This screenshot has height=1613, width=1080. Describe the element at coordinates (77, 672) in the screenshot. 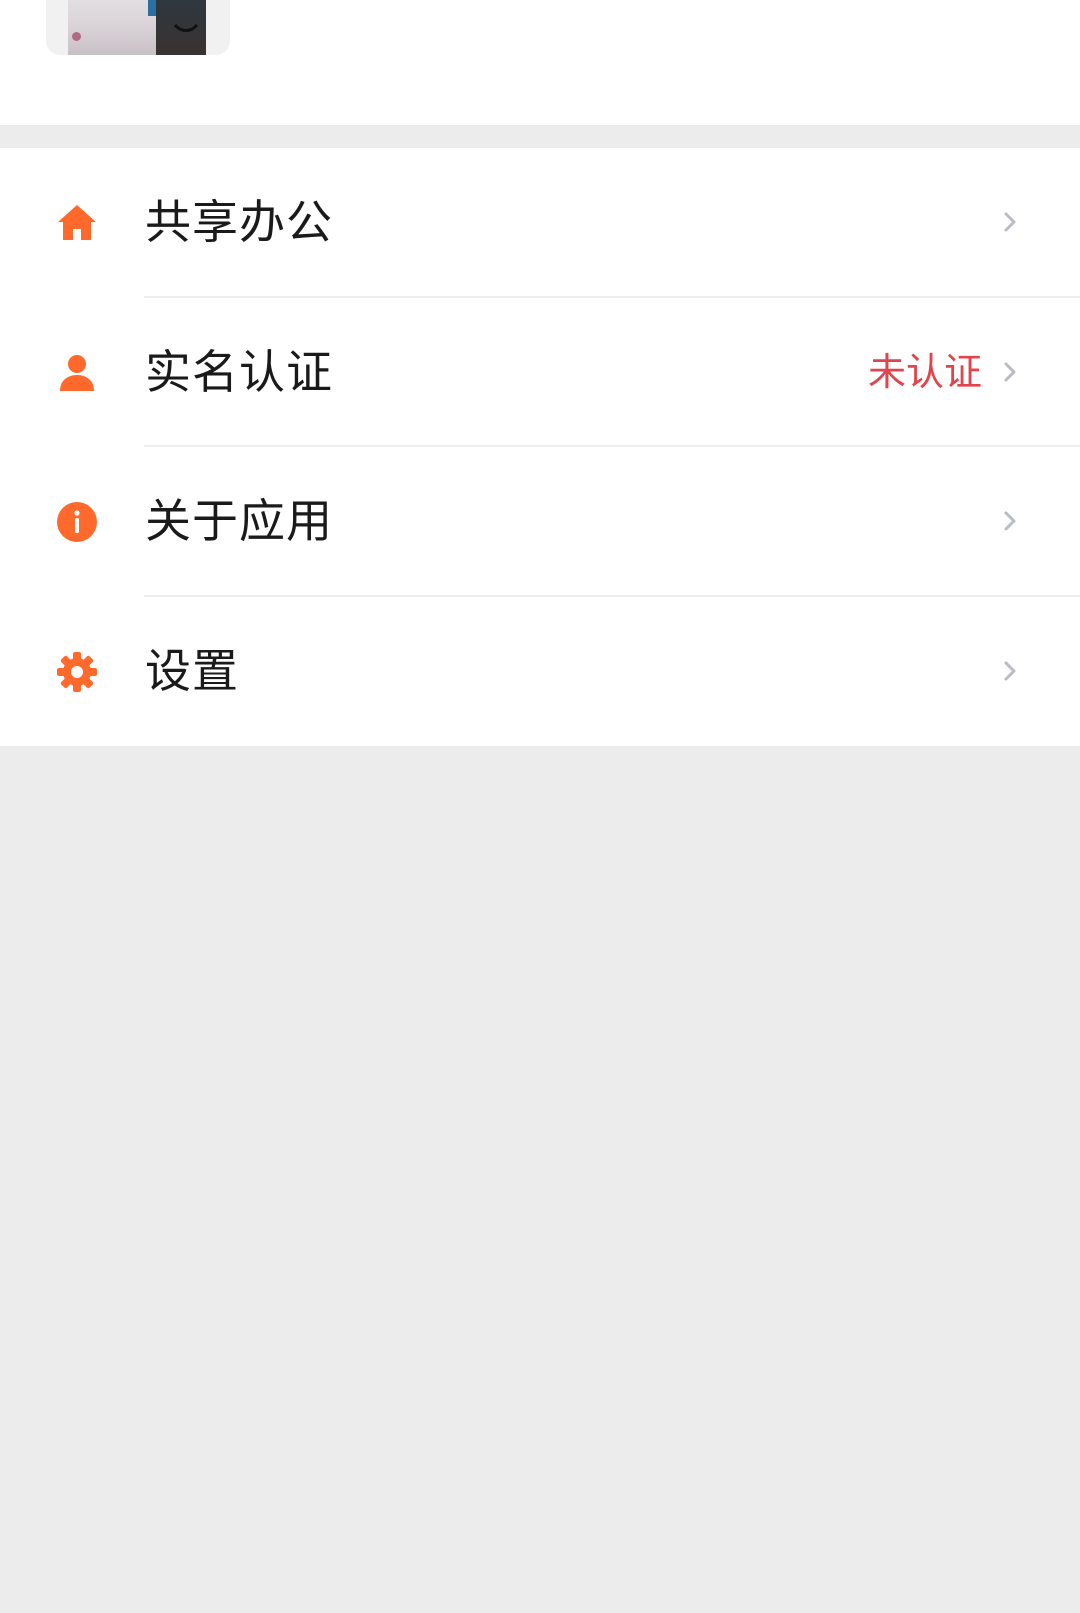

I see `gear-icon` at that location.